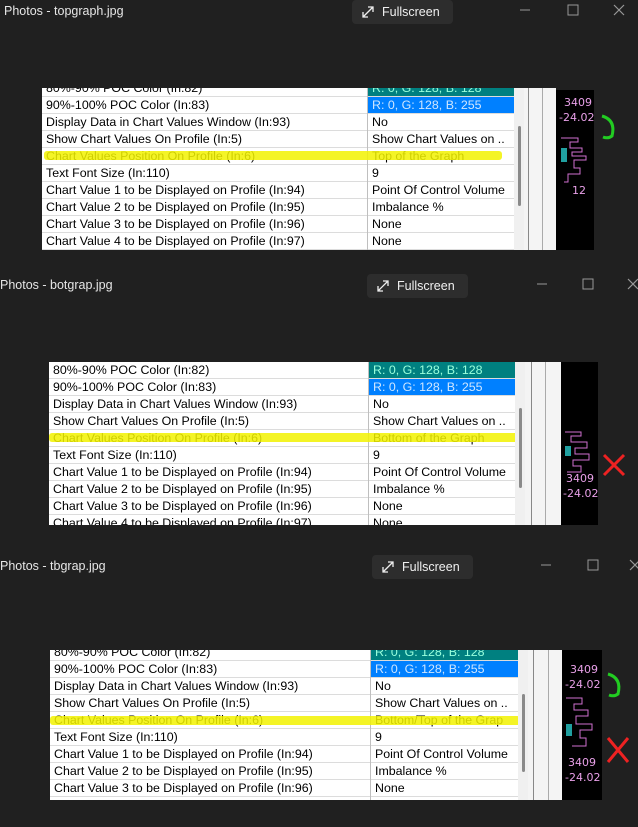  Describe the element at coordinates (383, 286) in the screenshot. I see `fullscreen-icon` at that location.